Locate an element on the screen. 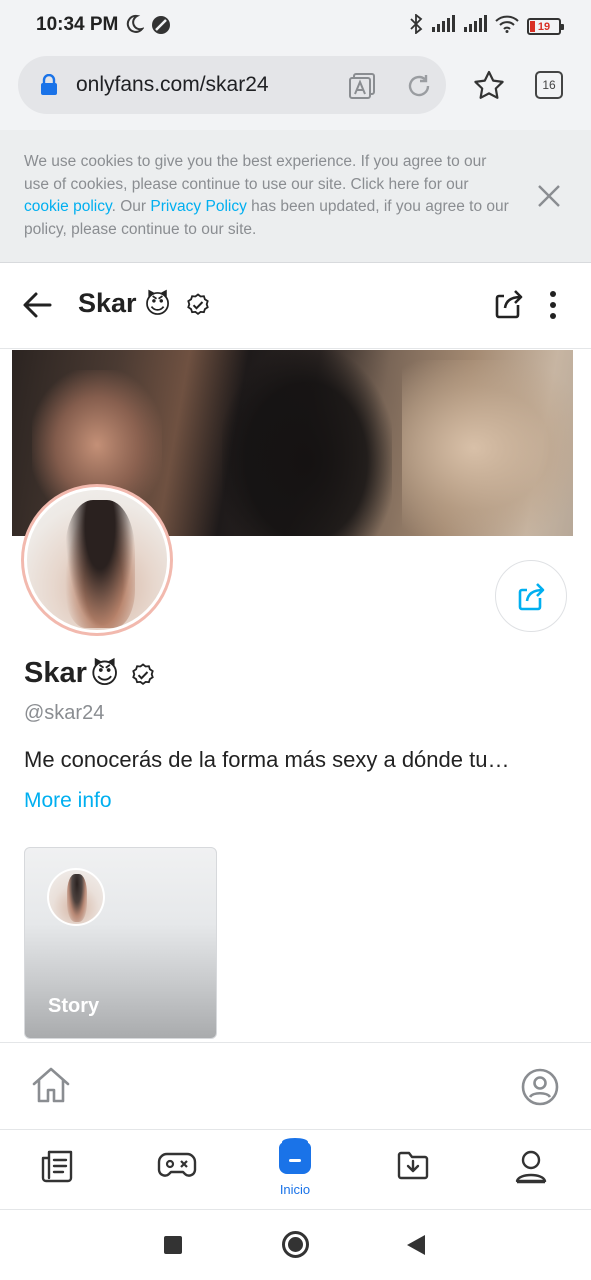 The image size is (591, 1280). browser-toolbar: onlyfans.com/skar24 16 is located at coordinates (295, 90).